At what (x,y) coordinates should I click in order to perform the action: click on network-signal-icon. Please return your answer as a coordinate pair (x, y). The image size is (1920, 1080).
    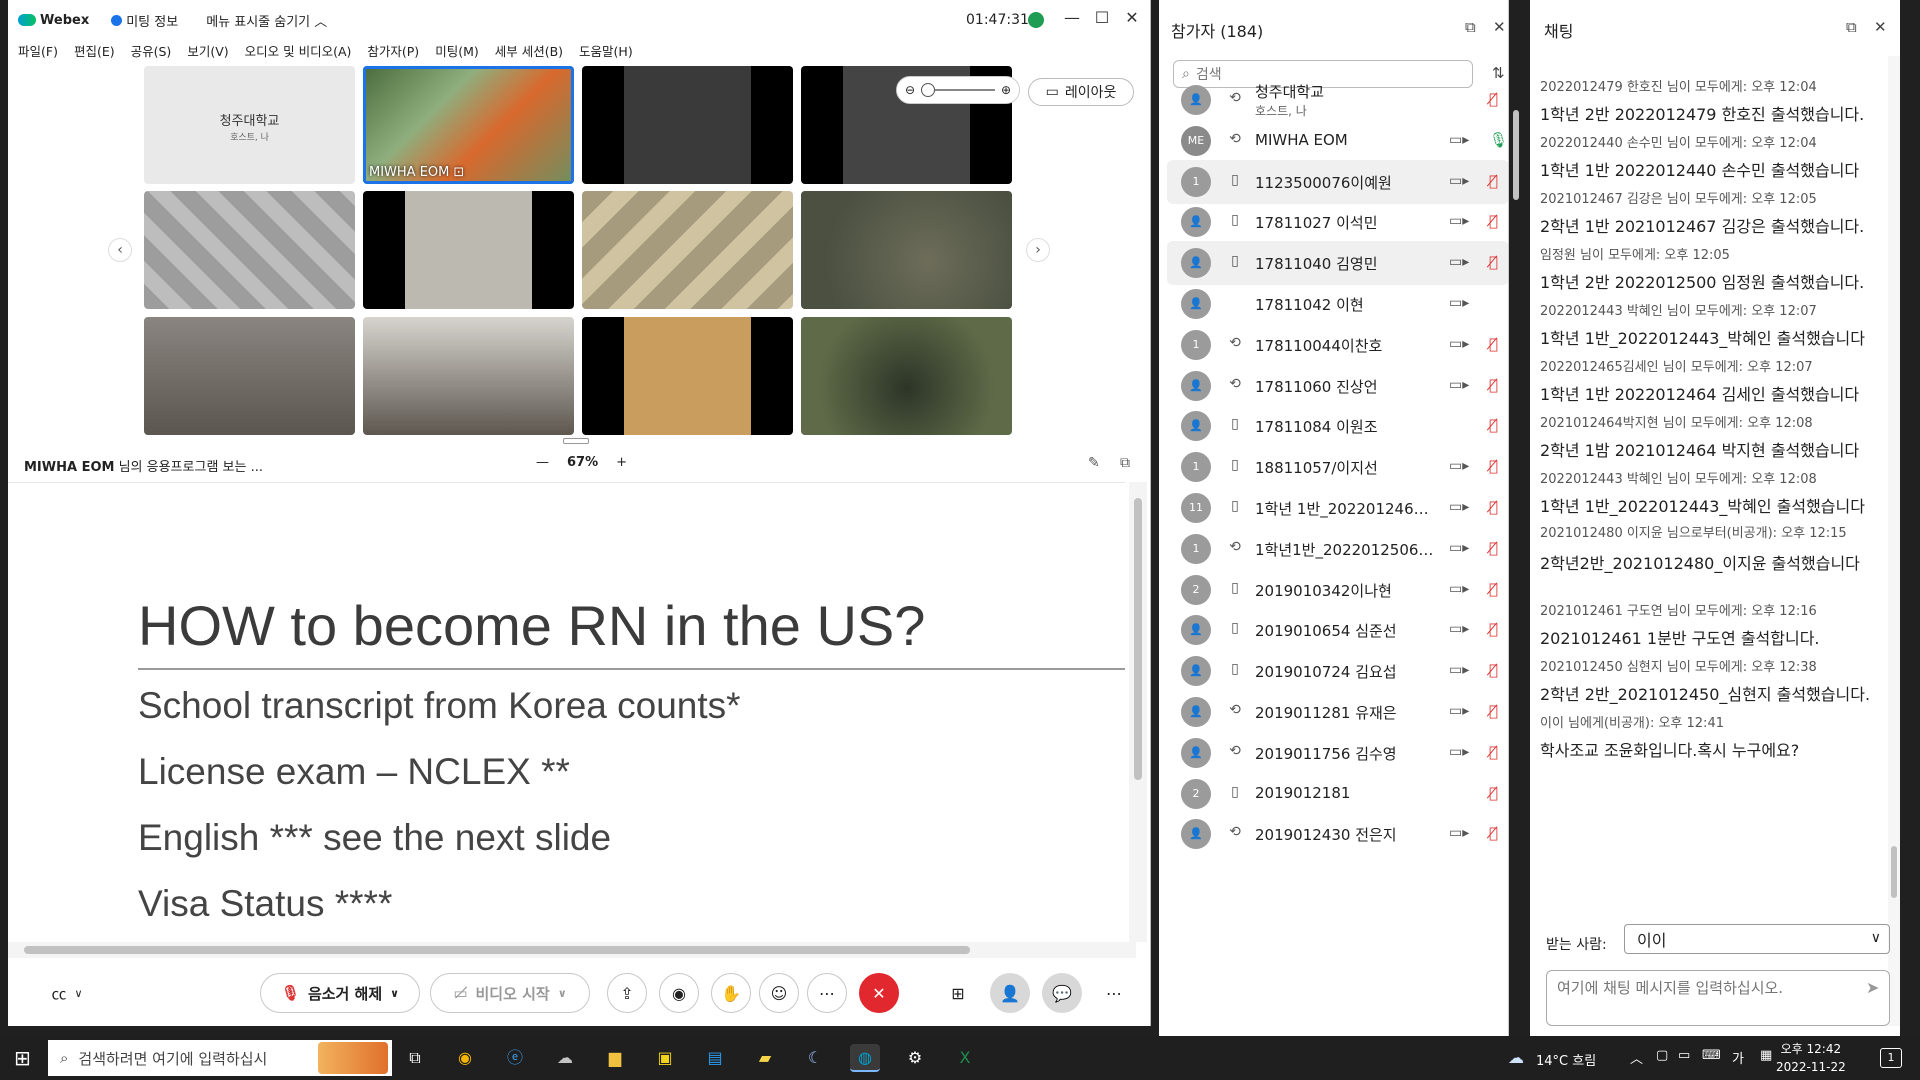
    Looking at the image, I should click on (1036, 20).